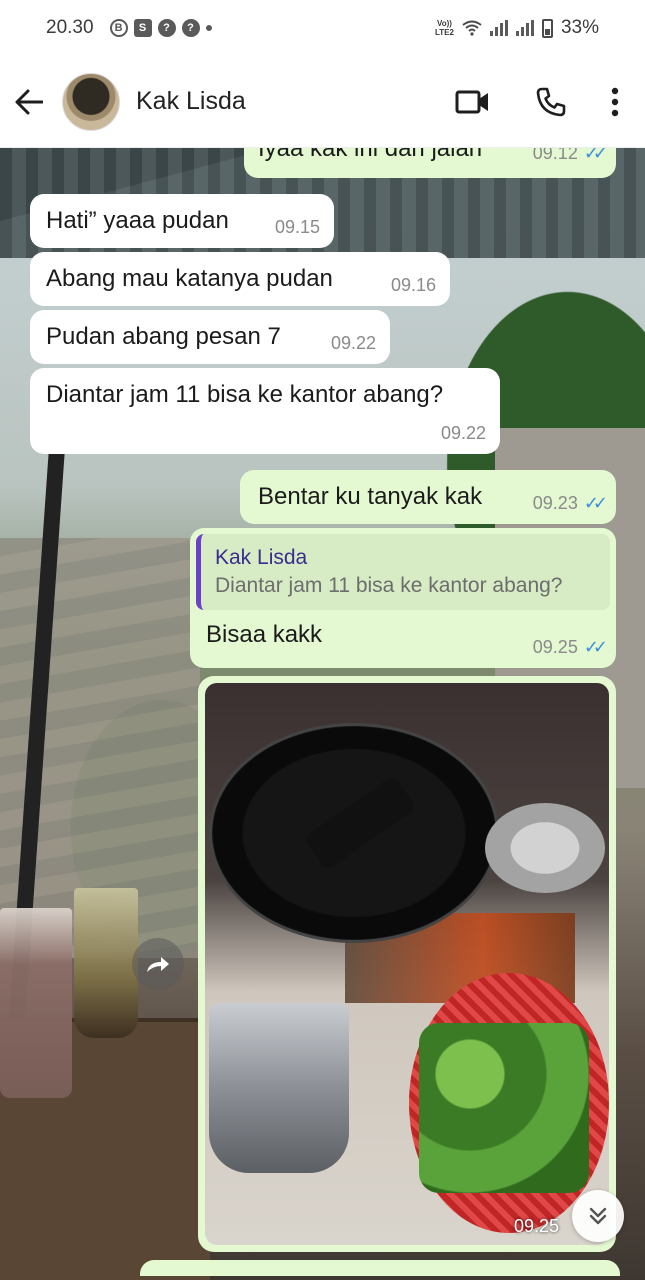 Image resolution: width=645 pixels, height=1280 pixels. Describe the element at coordinates (370, 496) in the screenshot. I see `message-text: Bentar ku tanyak kak` at that location.